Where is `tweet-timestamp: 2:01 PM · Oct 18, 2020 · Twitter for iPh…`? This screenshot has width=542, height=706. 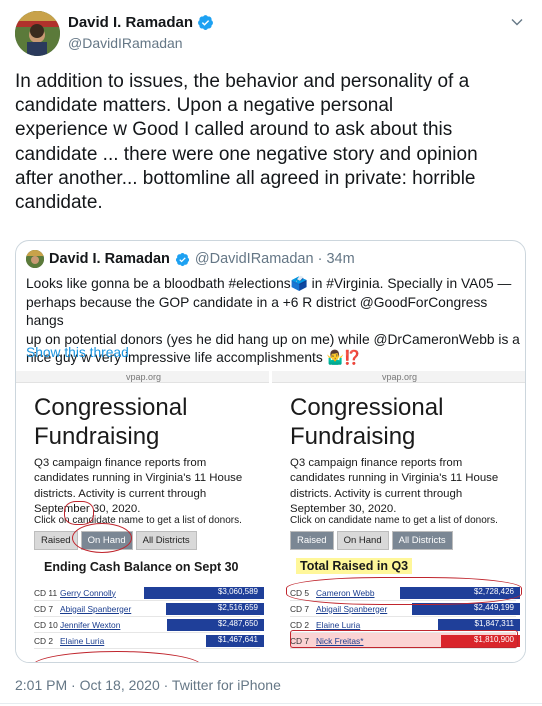
tweet-timestamp: 2:01 PM · Oct 18, 2020 · Twitter for iPh… is located at coordinates (148, 685).